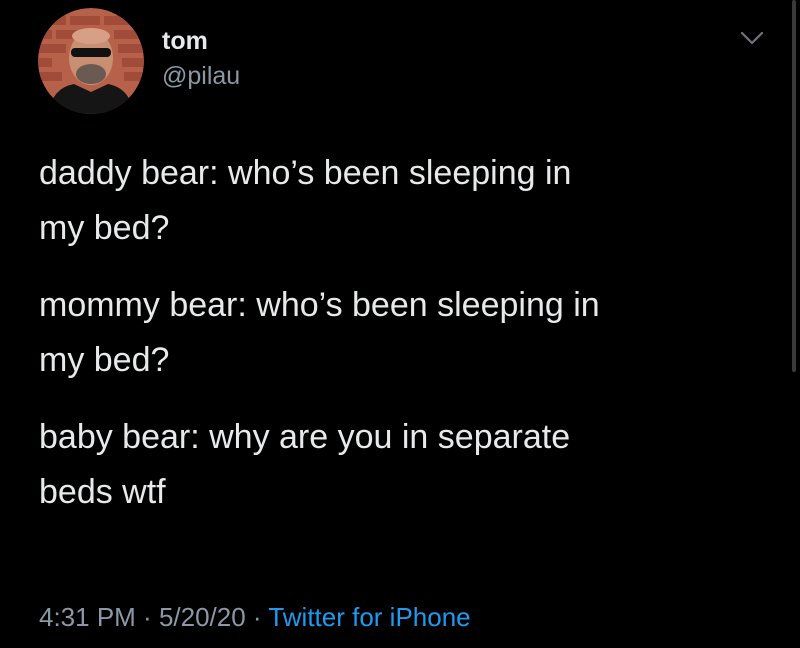  What do you see at coordinates (202, 617) in the screenshot?
I see `tweet-date: 5/20/20` at bounding box center [202, 617].